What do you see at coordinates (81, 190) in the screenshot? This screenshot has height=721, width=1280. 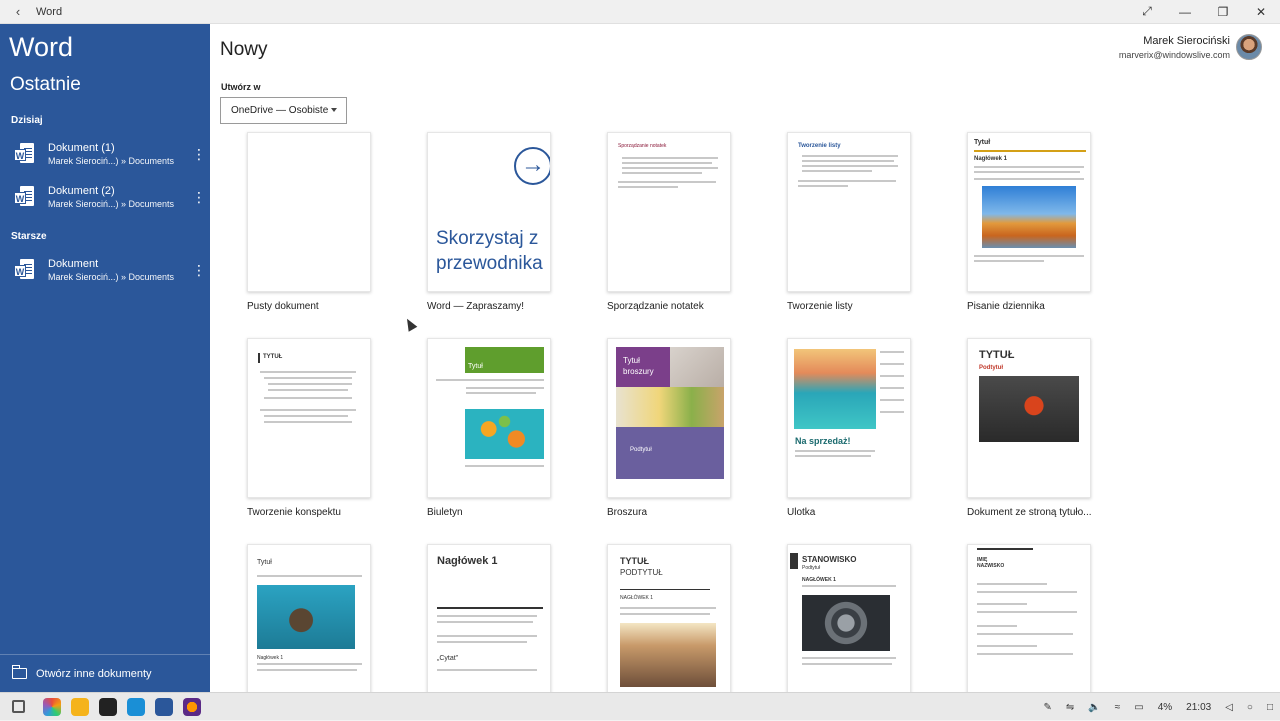 I see `doc-name: Dokument (2)` at bounding box center [81, 190].